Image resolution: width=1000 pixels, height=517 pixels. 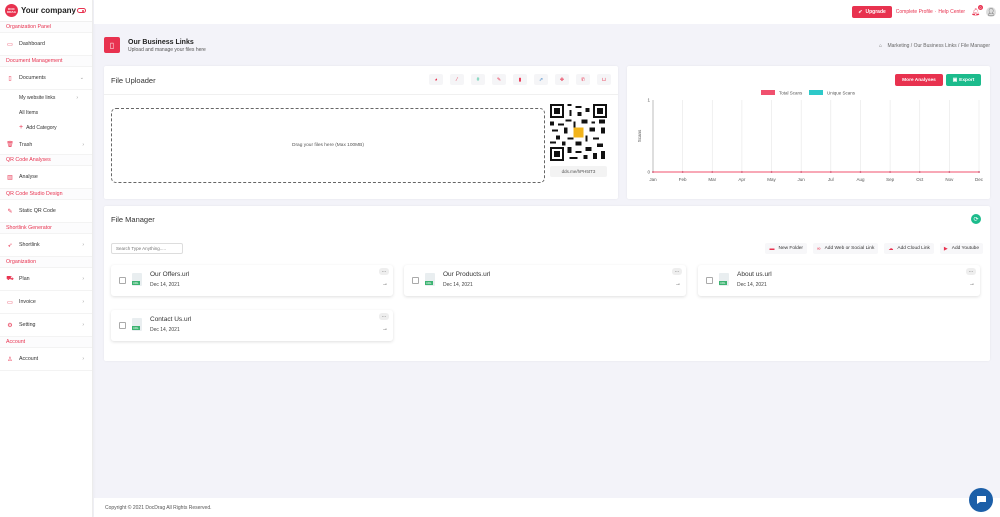 I want to click on add-cloud-link-button: ☁ Add Cloud Link, so click(x=909, y=248).